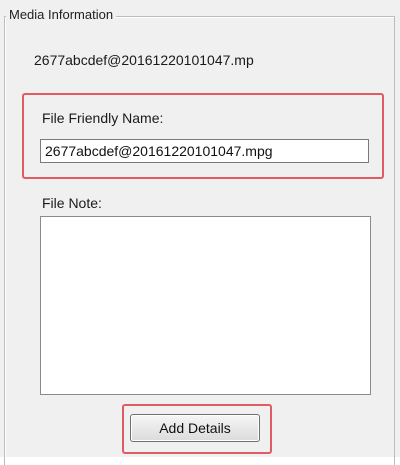  Describe the element at coordinates (144, 60) in the screenshot. I see `media-filename: 2677abcdef@20161220101047.mp` at that location.